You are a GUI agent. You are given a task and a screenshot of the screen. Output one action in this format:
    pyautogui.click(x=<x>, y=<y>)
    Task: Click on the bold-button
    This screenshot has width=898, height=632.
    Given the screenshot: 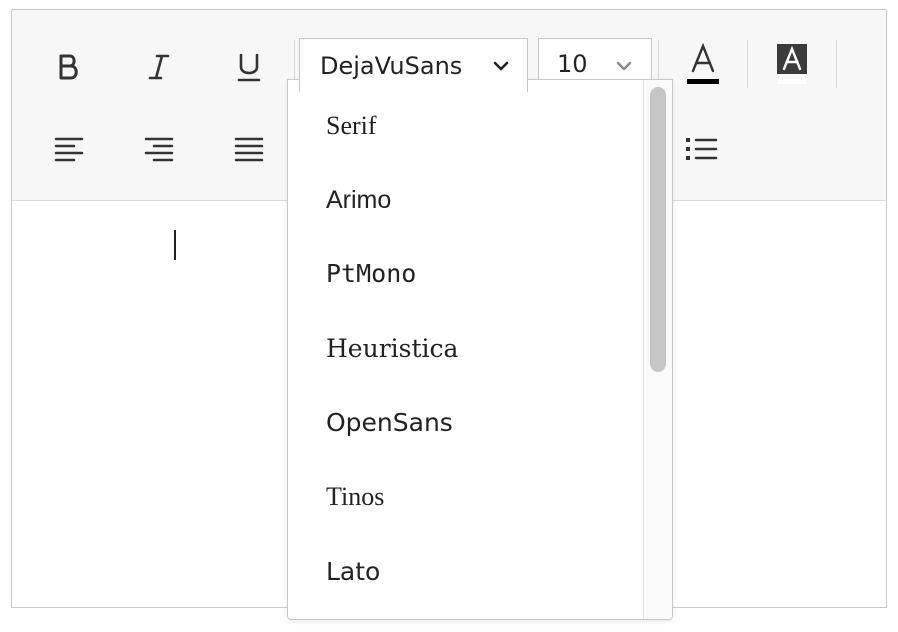 What is the action you would take?
    pyautogui.click(x=69, y=67)
    